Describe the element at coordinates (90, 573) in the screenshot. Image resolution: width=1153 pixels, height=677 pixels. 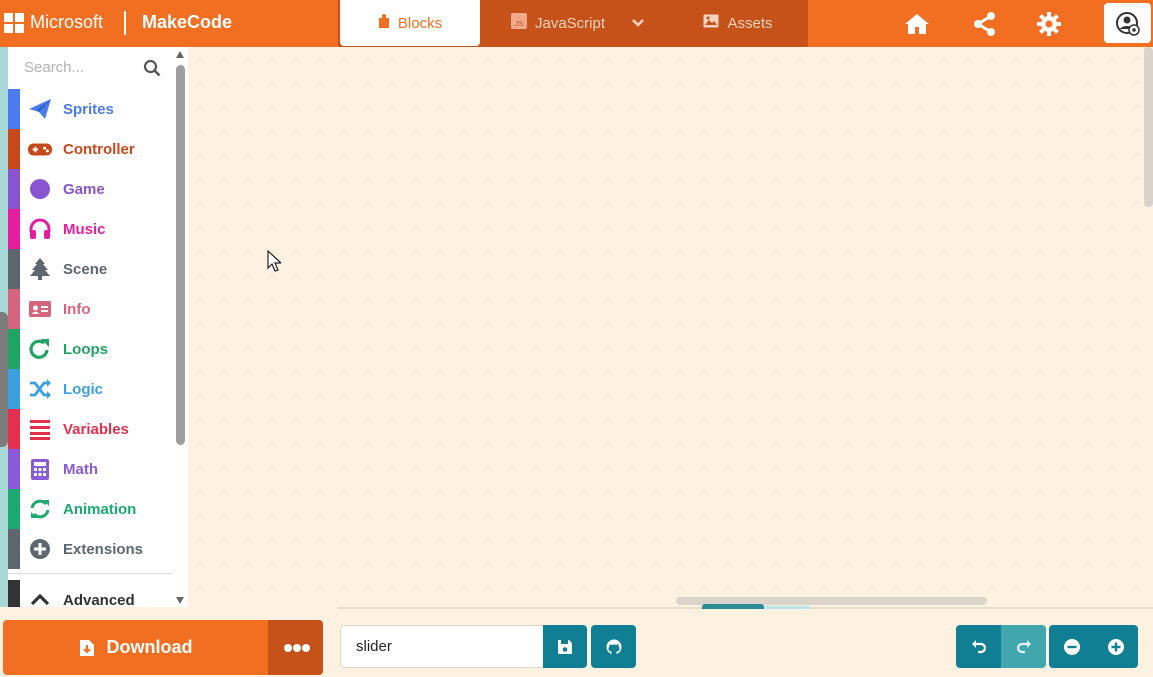
I see `advanced-separator` at that location.